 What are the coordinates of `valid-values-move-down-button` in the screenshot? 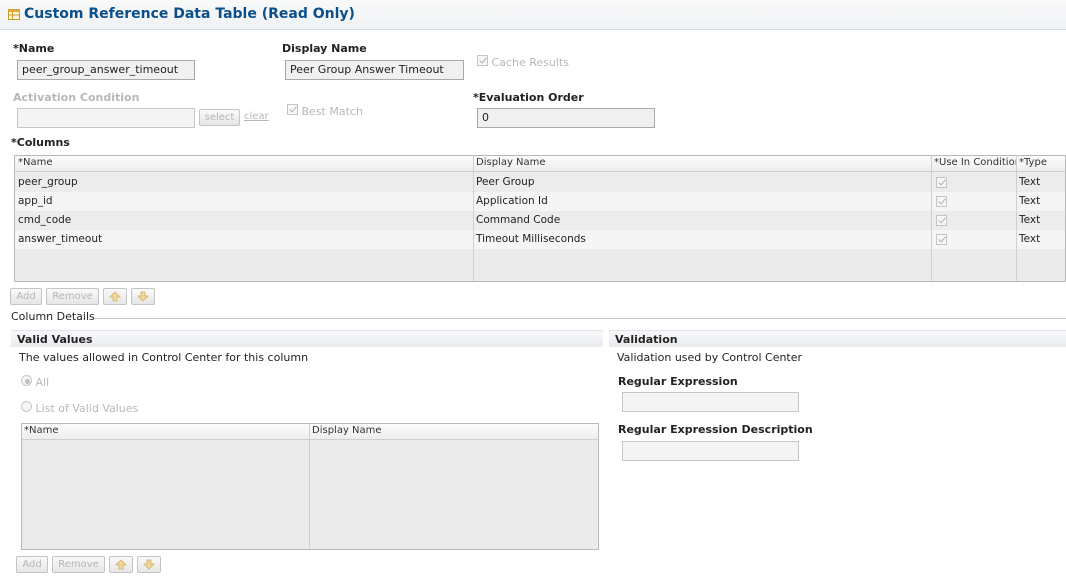 It's located at (149, 564).